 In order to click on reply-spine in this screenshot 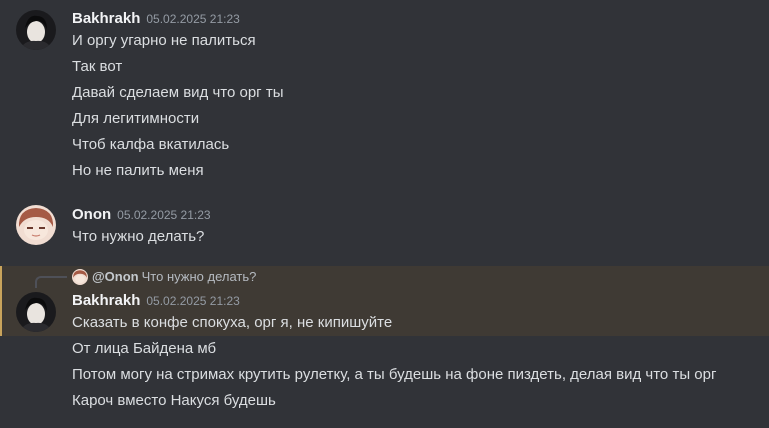, I will do `click(51, 282)`.